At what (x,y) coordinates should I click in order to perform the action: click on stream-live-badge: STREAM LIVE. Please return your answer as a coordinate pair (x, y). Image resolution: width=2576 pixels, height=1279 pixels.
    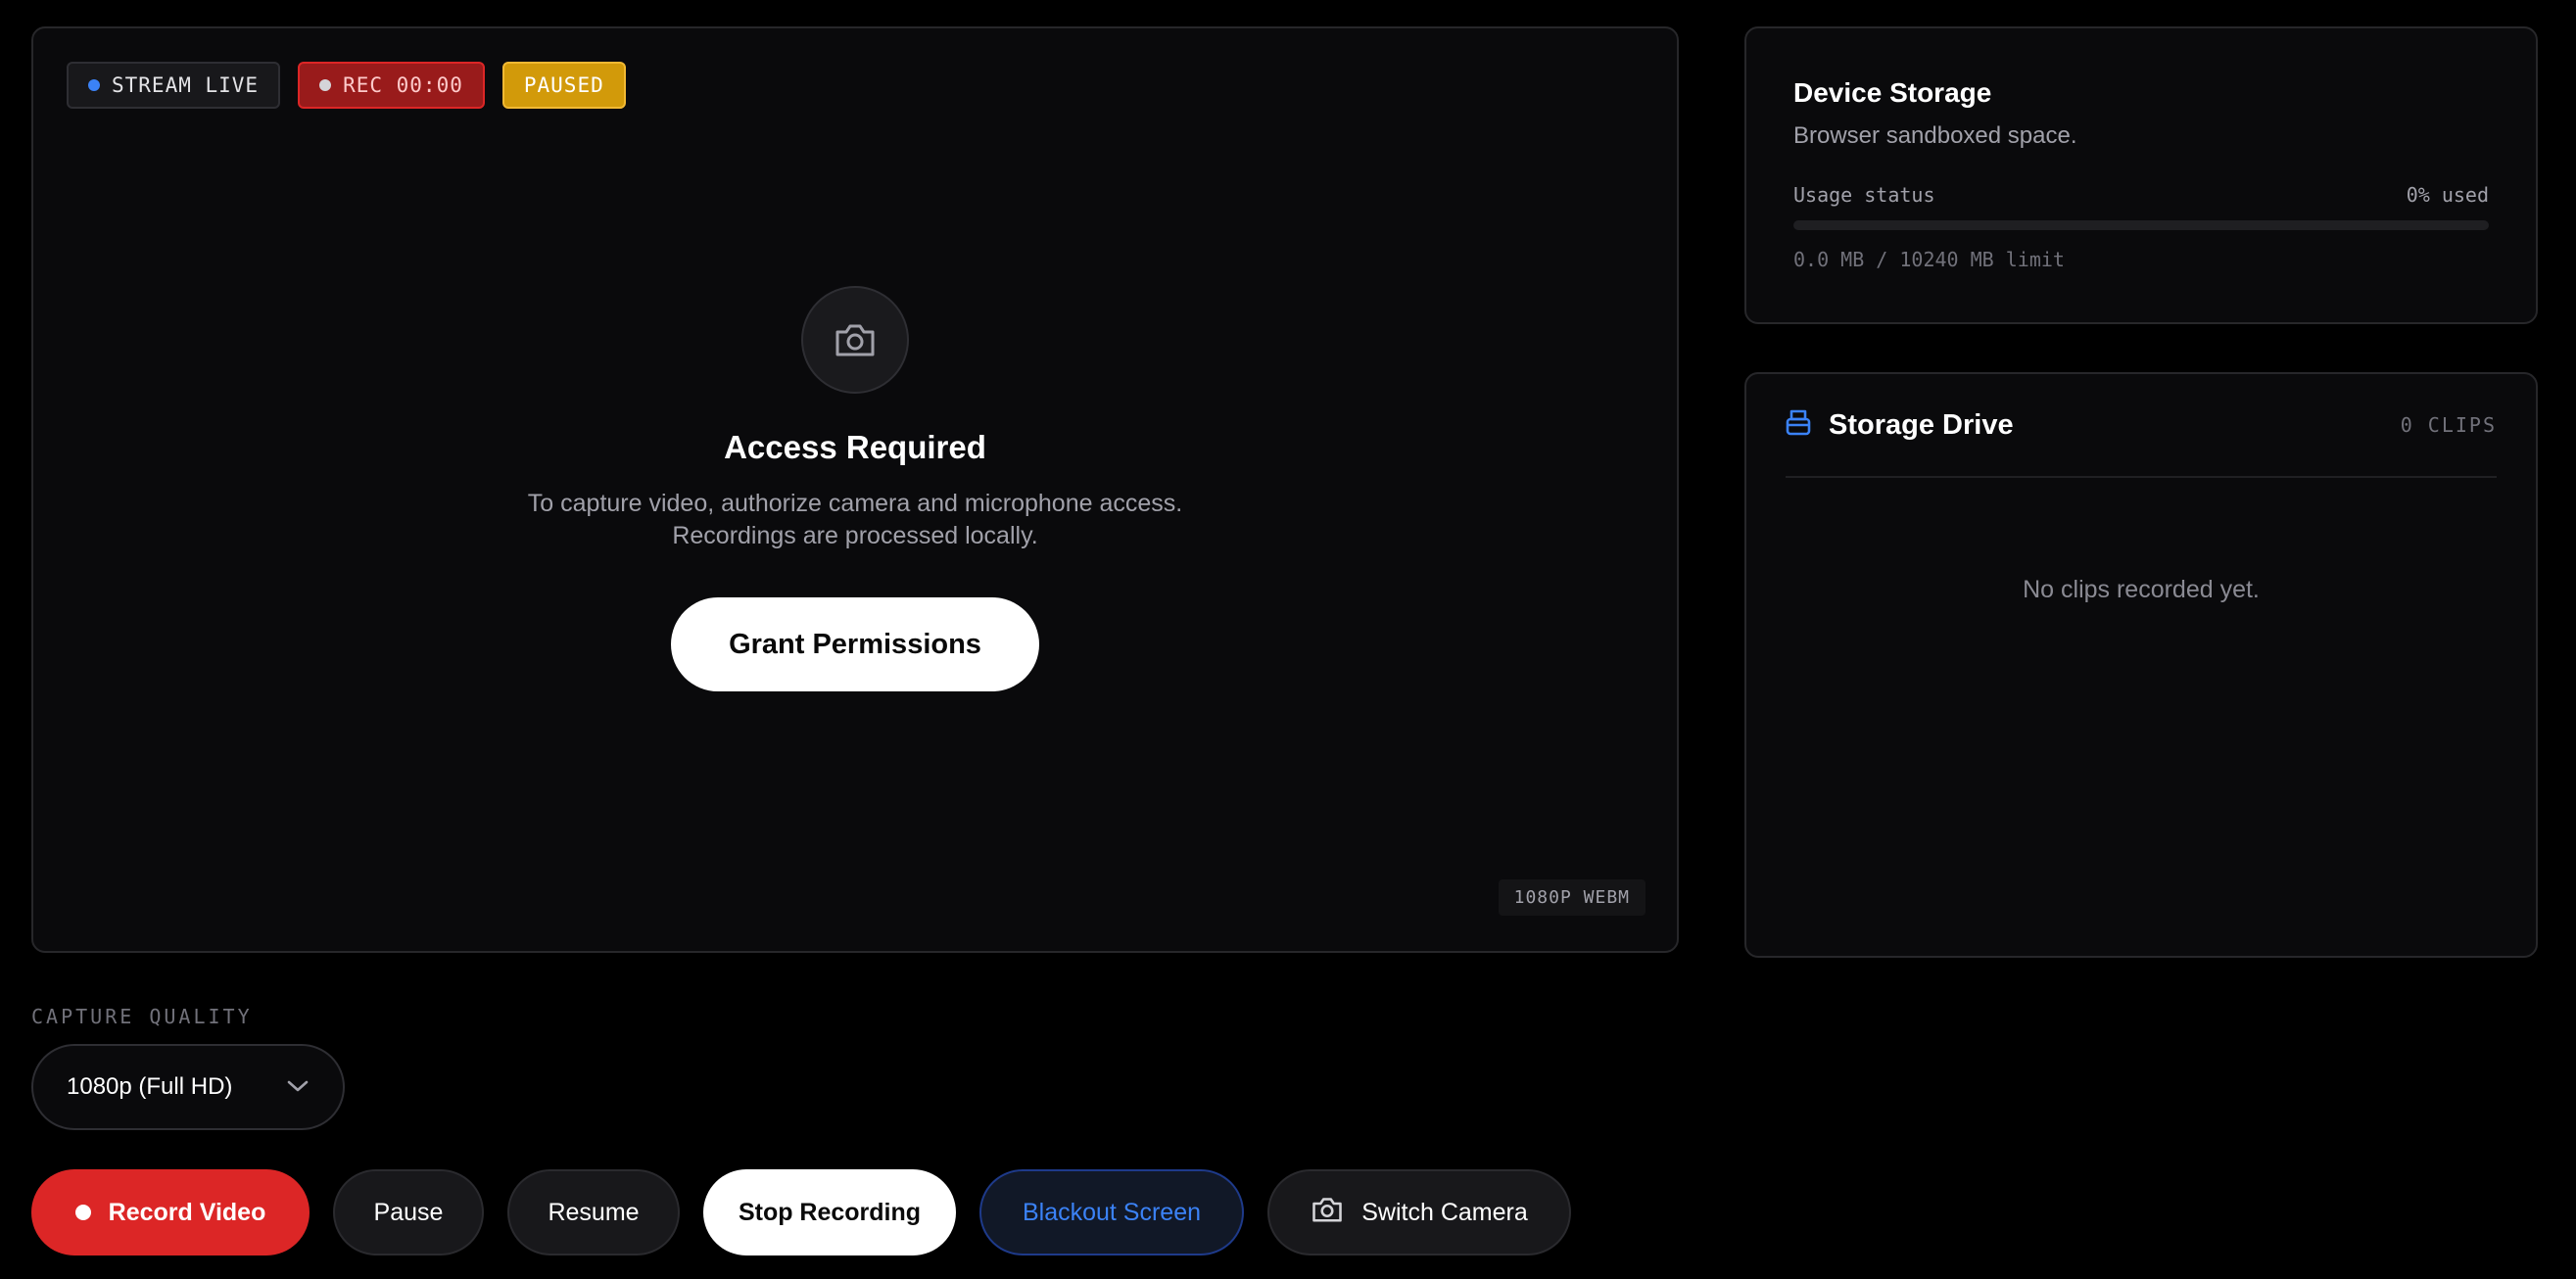
    Looking at the image, I should click on (174, 85).